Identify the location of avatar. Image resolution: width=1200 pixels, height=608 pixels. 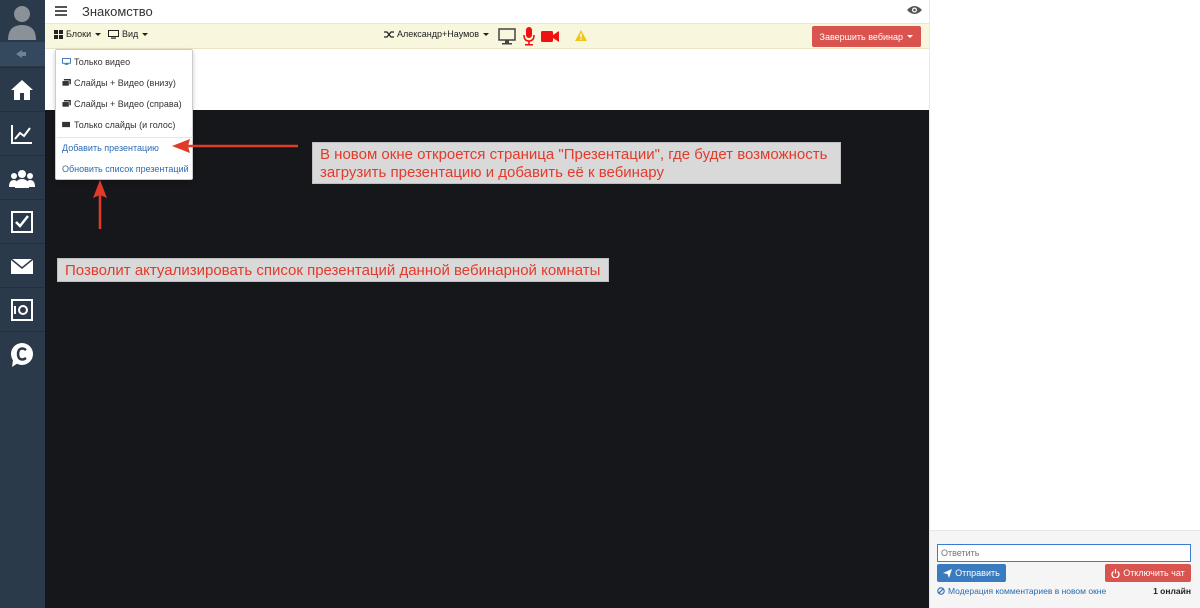
(22, 21).